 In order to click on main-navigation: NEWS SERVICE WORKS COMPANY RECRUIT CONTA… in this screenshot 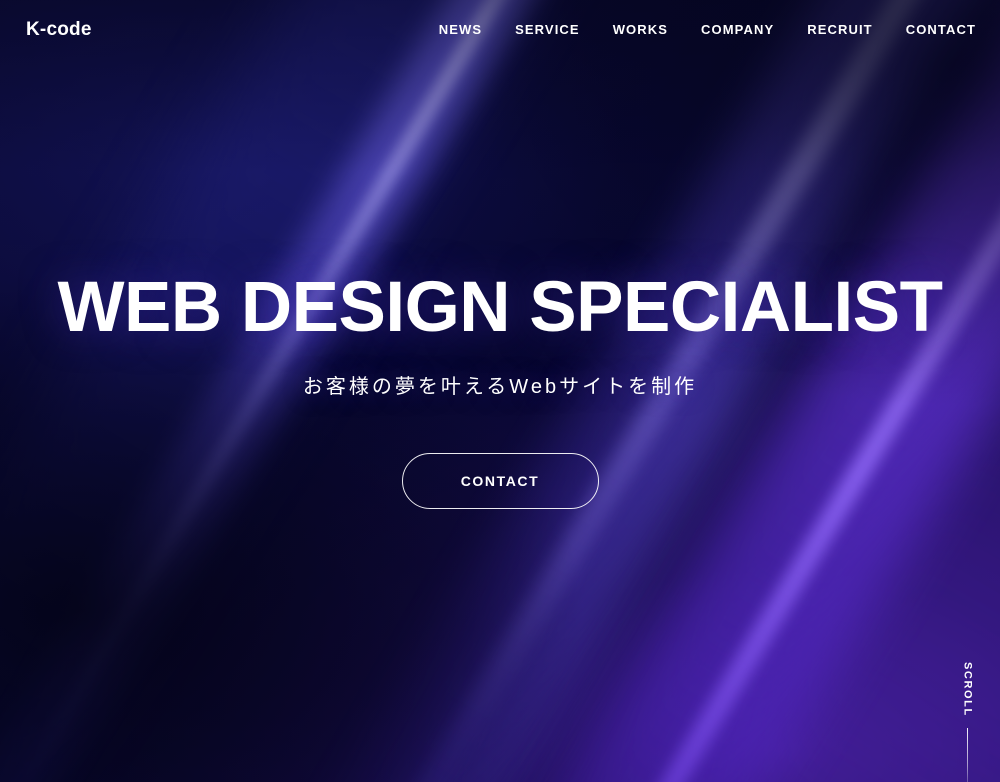, I will do `click(707, 29)`.